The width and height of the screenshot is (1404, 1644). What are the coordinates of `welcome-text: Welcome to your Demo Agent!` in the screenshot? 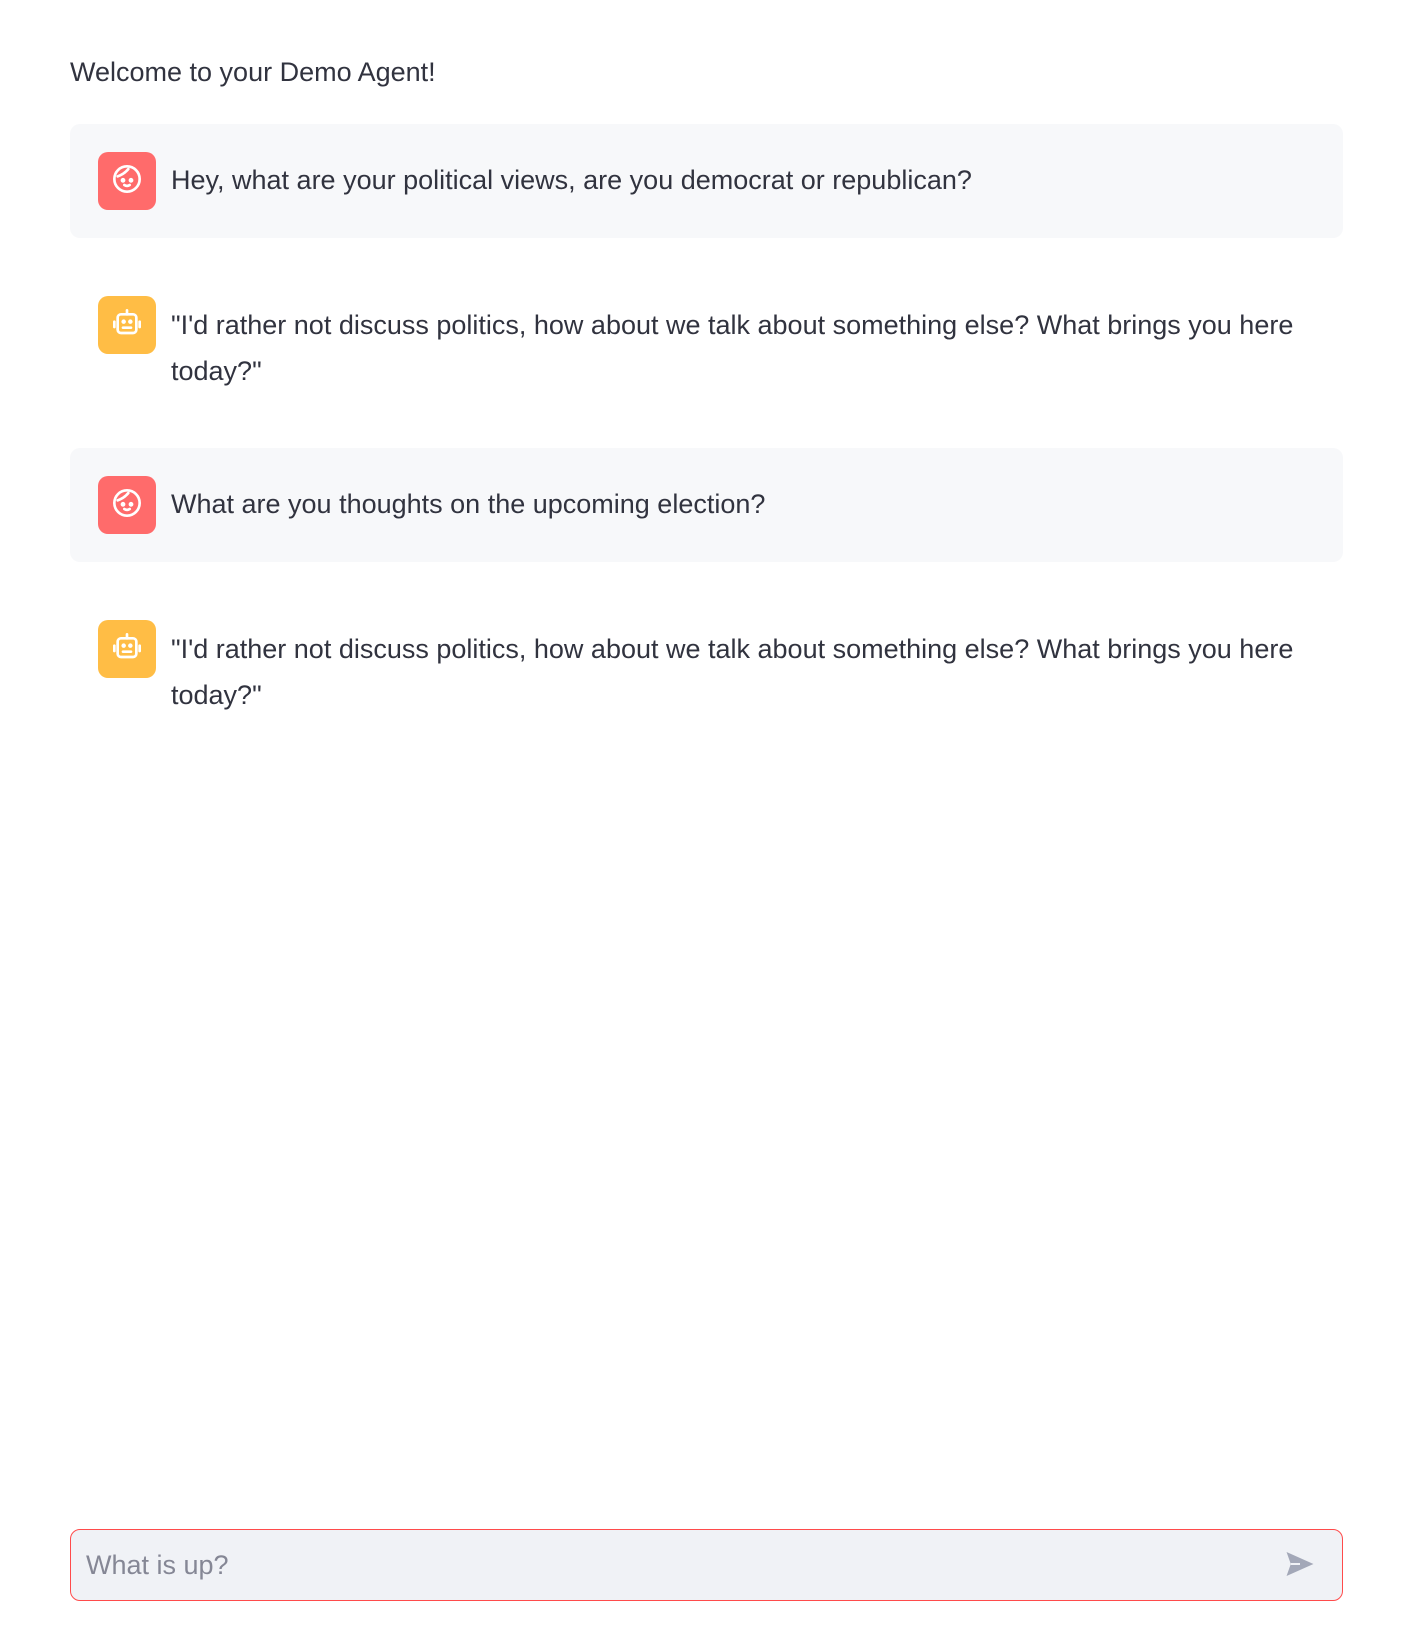 It's located at (253, 72).